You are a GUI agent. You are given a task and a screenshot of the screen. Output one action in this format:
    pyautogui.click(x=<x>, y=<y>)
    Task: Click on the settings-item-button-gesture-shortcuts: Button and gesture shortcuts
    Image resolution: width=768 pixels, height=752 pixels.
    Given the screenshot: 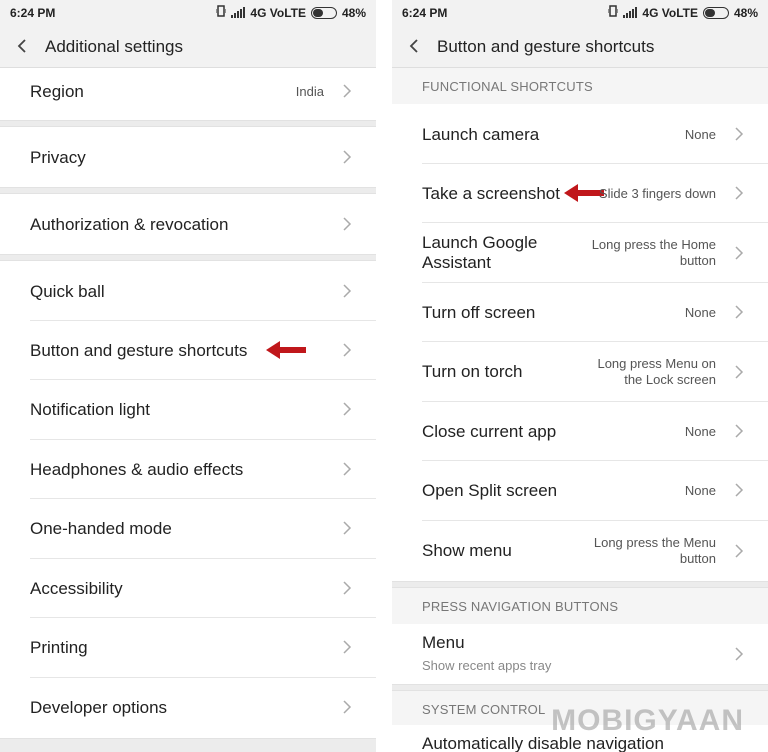 What is the action you would take?
    pyautogui.click(x=188, y=350)
    